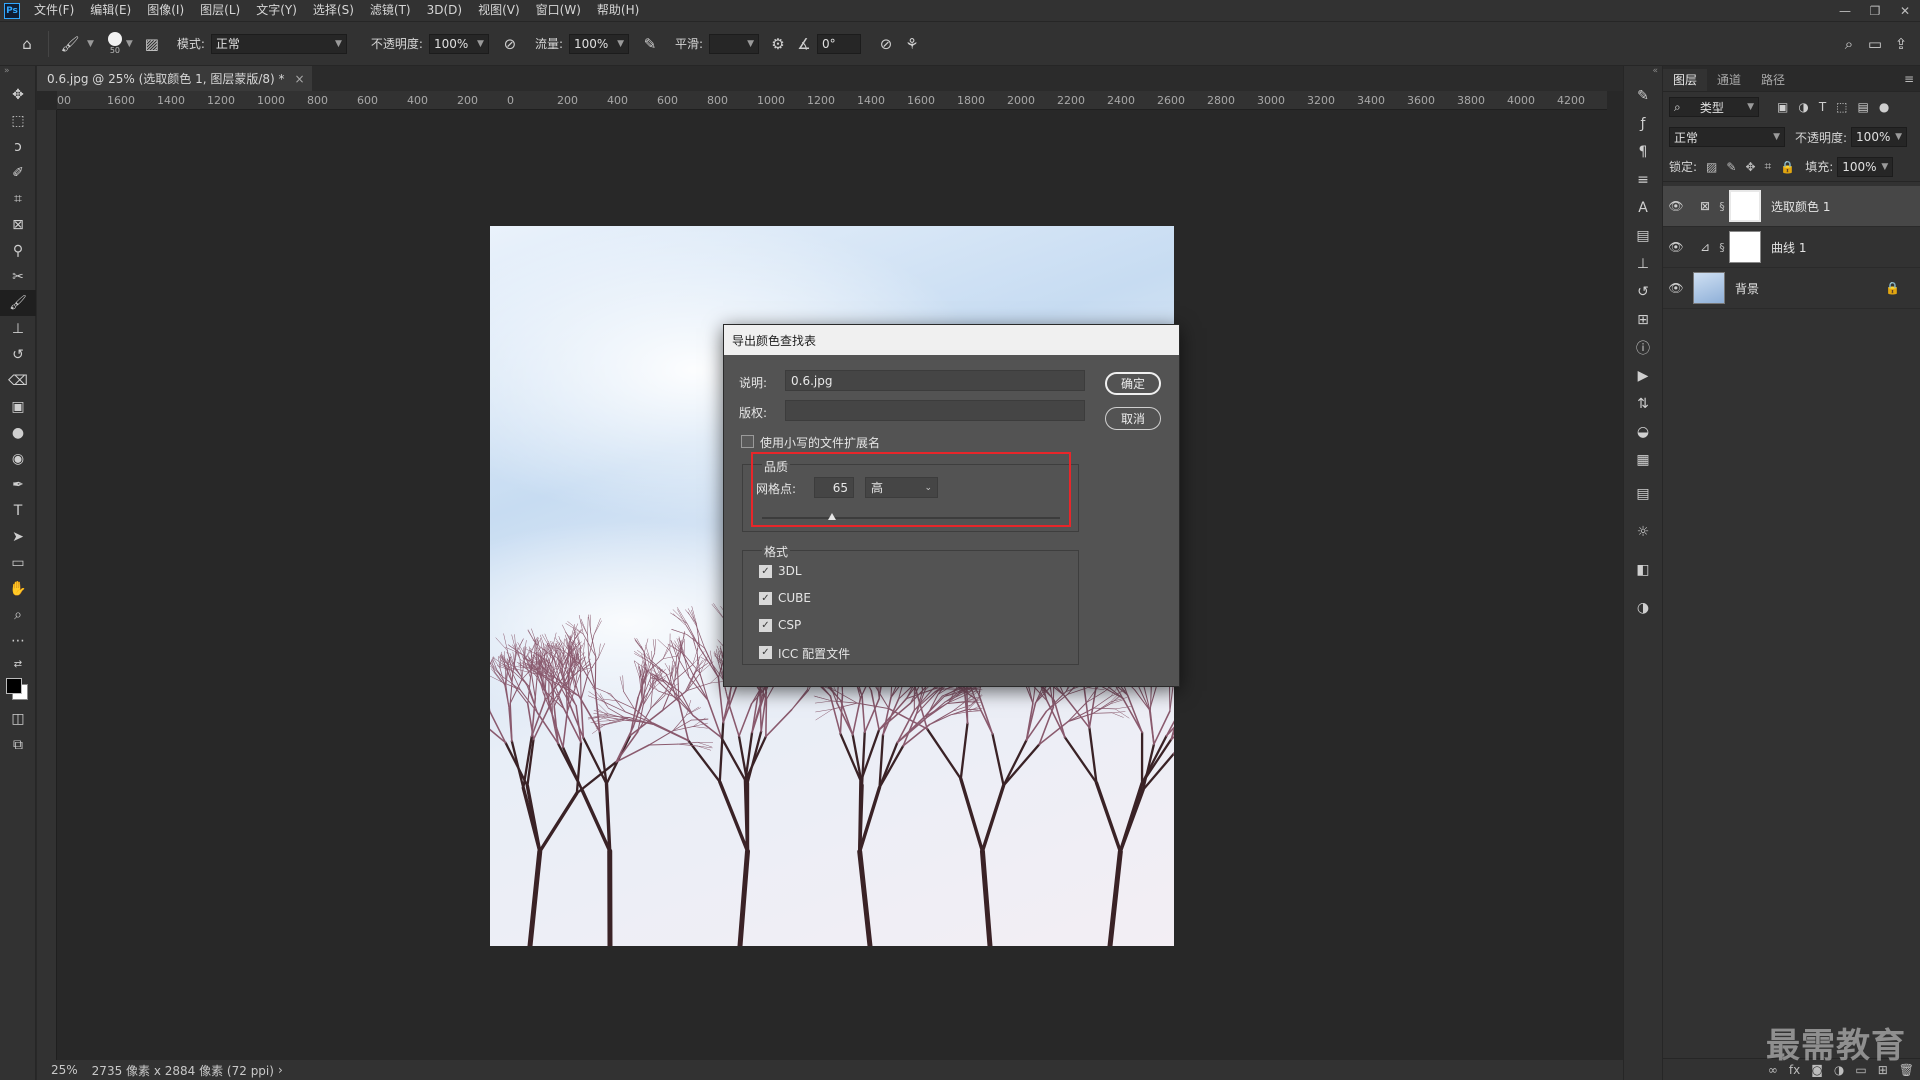 This screenshot has width=1920, height=1080. I want to click on format-csp-checkbox: ✓, so click(765, 625).